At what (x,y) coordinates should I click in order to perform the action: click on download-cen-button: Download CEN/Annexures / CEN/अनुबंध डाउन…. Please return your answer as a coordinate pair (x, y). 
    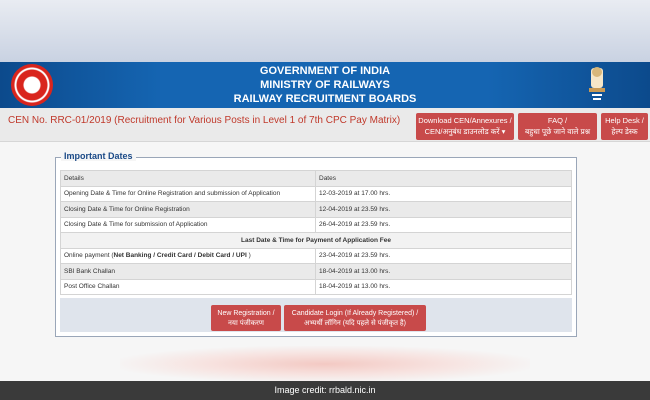
    Looking at the image, I should click on (465, 126).